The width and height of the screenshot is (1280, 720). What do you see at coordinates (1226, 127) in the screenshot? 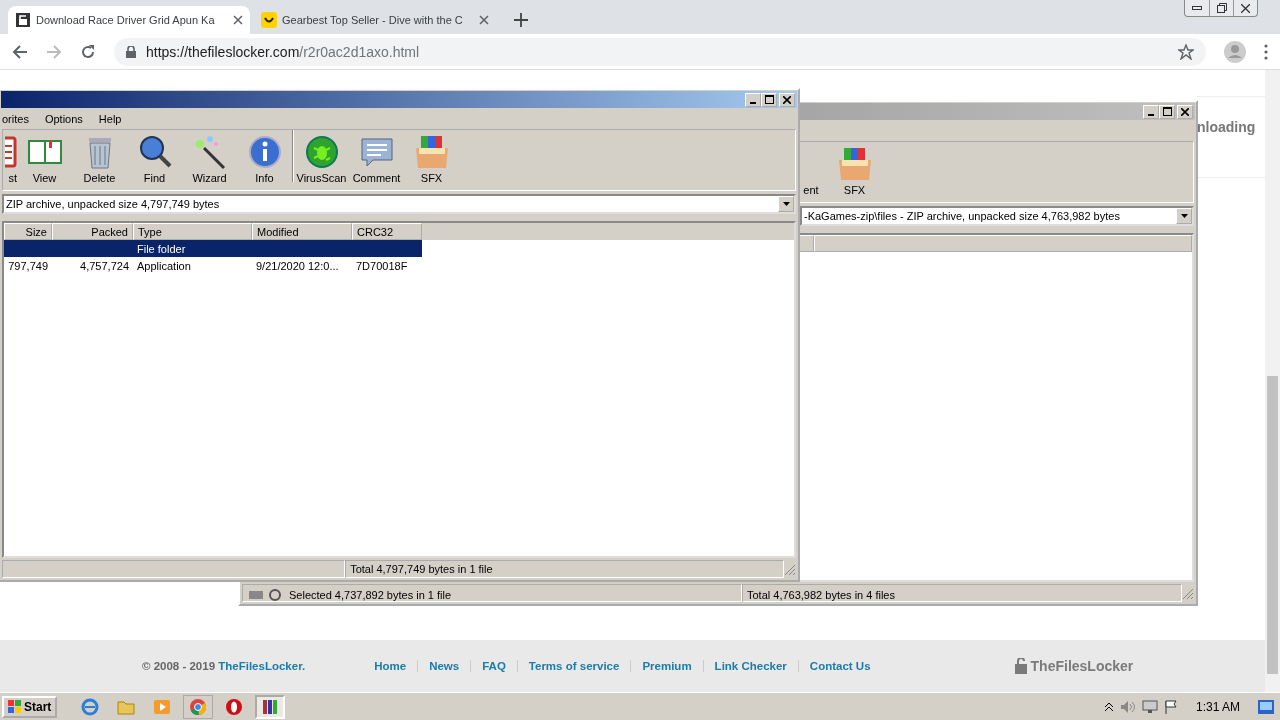
I see `page-heading: nloading` at bounding box center [1226, 127].